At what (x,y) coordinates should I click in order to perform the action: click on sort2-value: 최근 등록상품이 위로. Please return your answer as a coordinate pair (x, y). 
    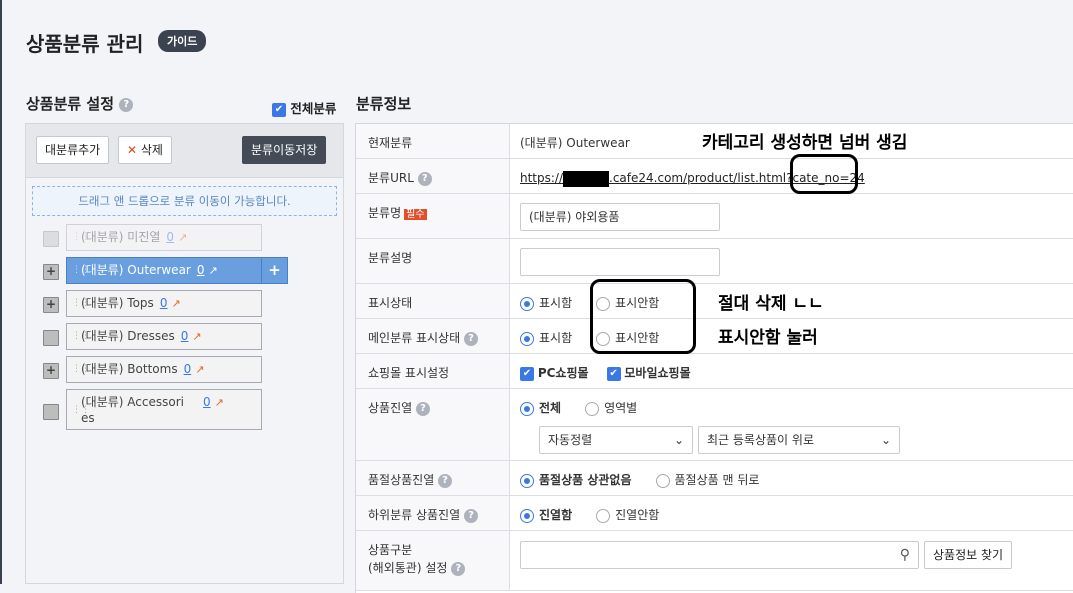
    Looking at the image, I should click on (760, 440).